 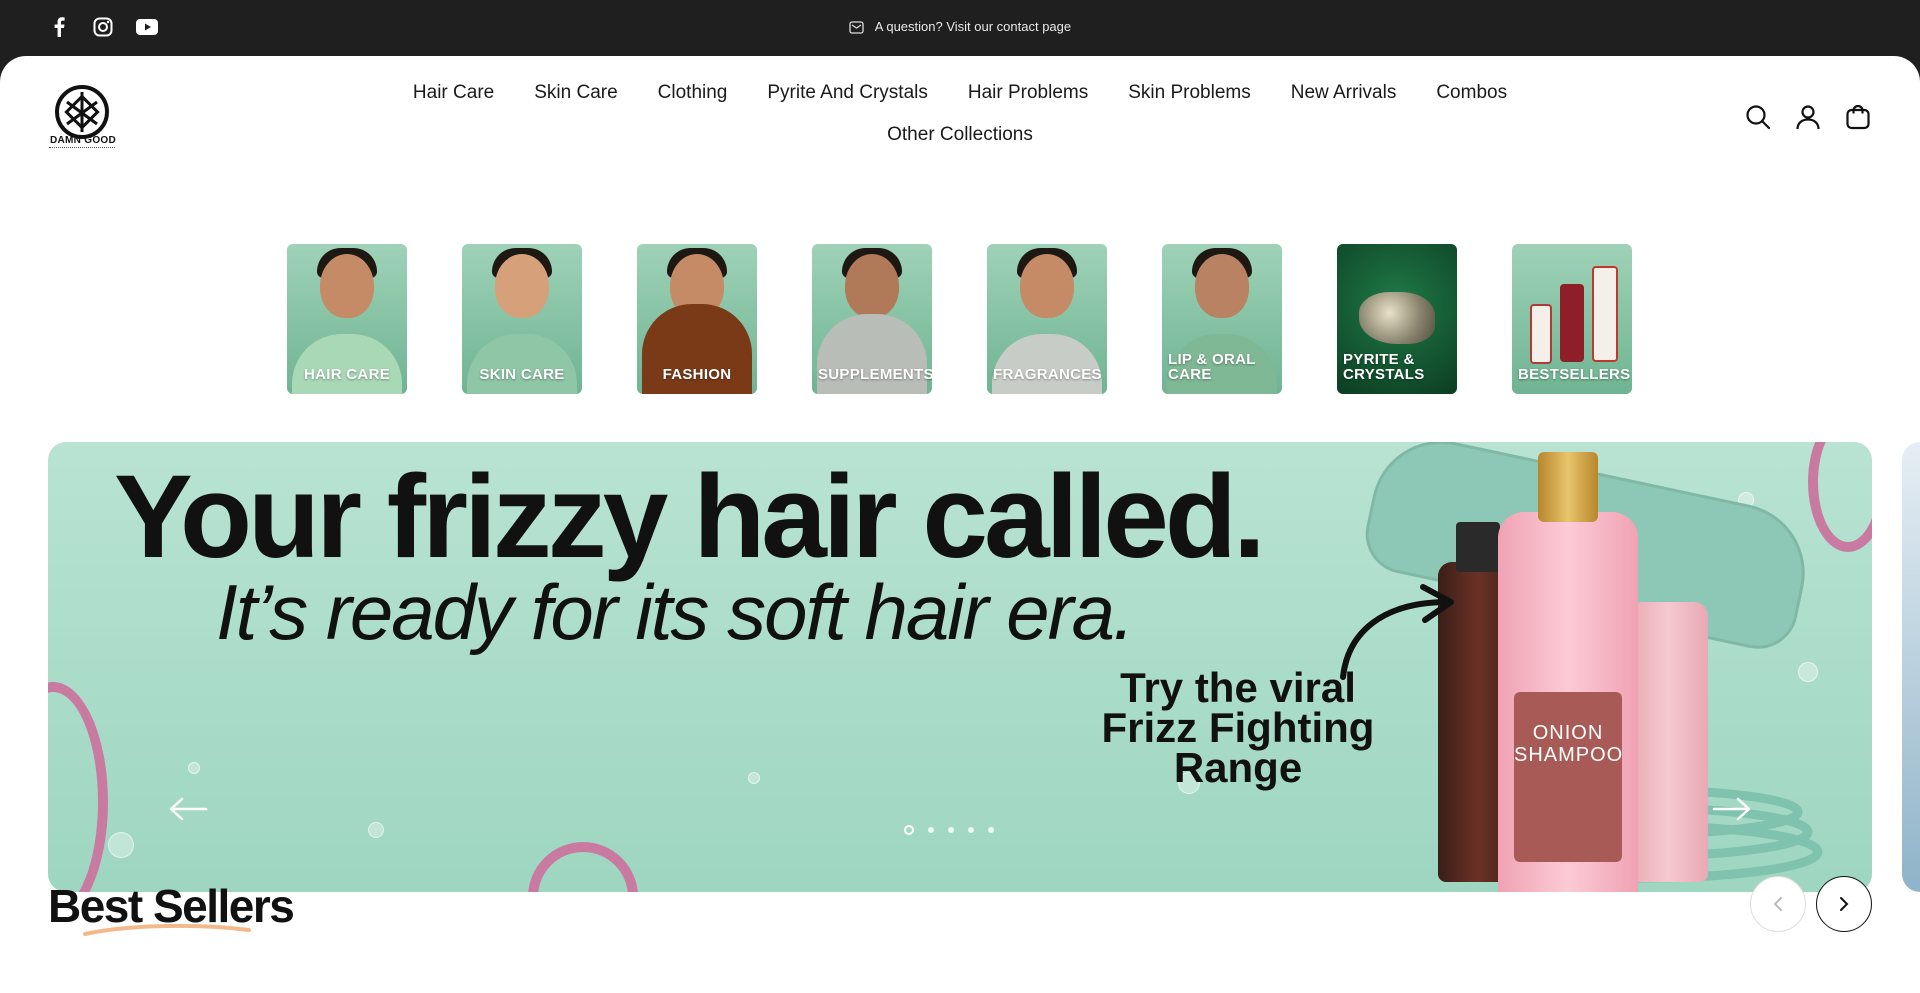 I want to click on nav-item-hair-care: Hair Care, so click(x=453, y=93).